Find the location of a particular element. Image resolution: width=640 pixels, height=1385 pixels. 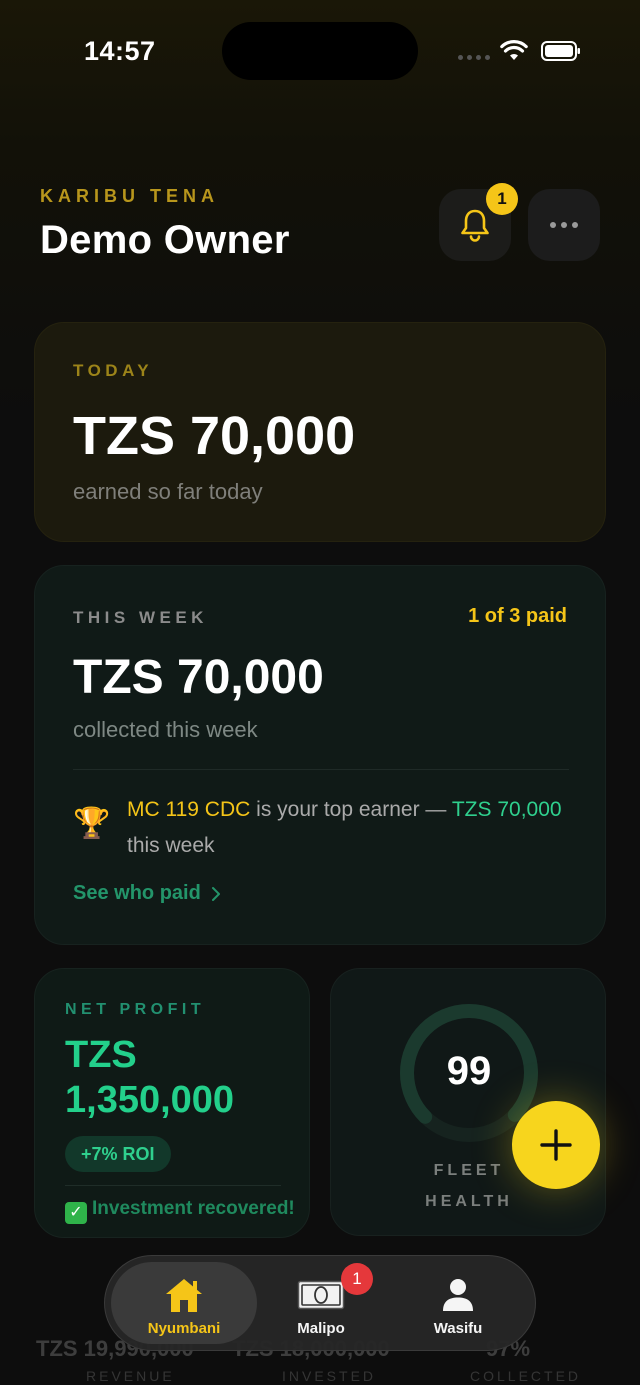

today-amount: TZS 70,000 is located at coordinates (214, 436).